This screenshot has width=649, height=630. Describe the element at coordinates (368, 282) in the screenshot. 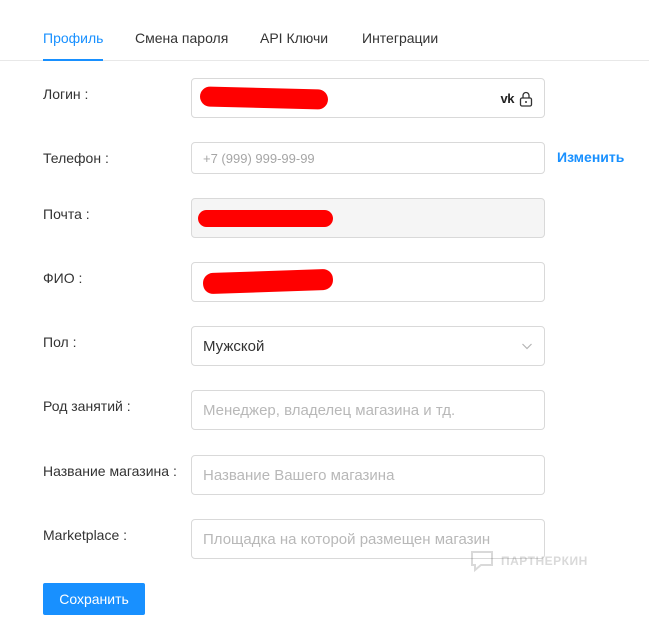

I see `fio-field` at that location.